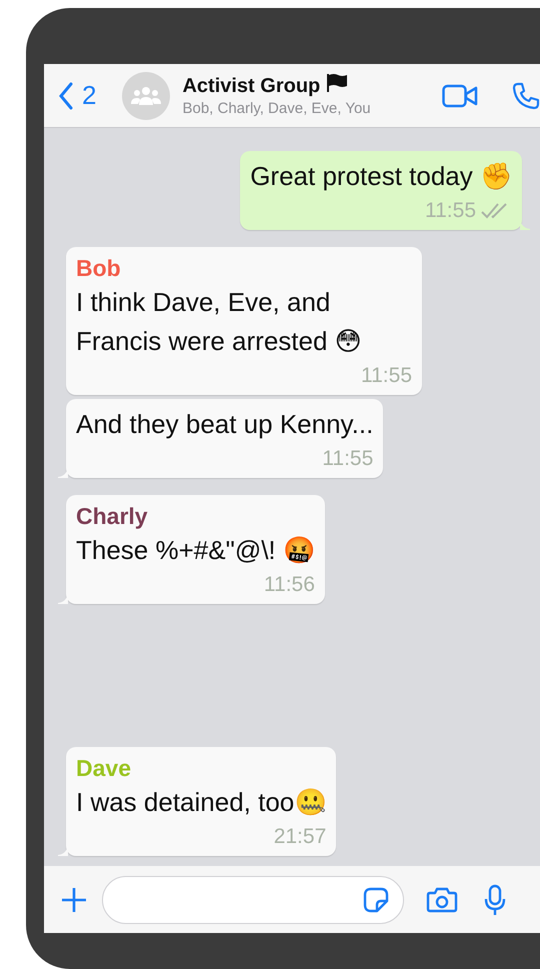 The image size is (540, 969). What do you see at coordinates (376, 899) in the screenshot?
I see `sticker-icon` at bounding box center [376, 899].